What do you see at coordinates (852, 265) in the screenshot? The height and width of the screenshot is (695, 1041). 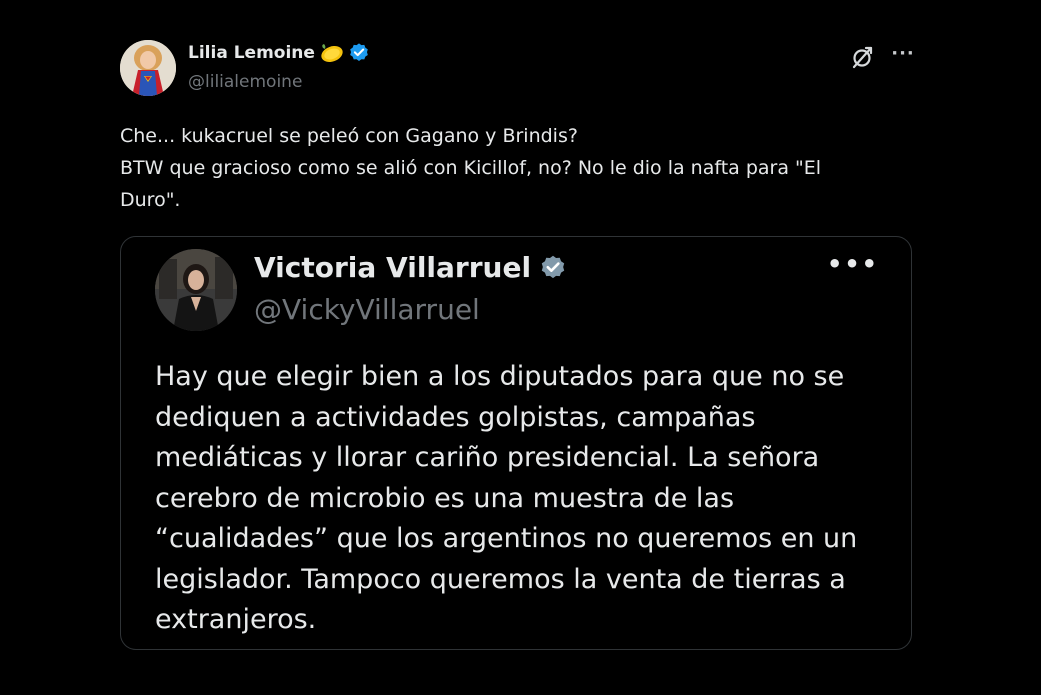 I see `quoted-more-options-button: •••` at bounding box center [852, 265].